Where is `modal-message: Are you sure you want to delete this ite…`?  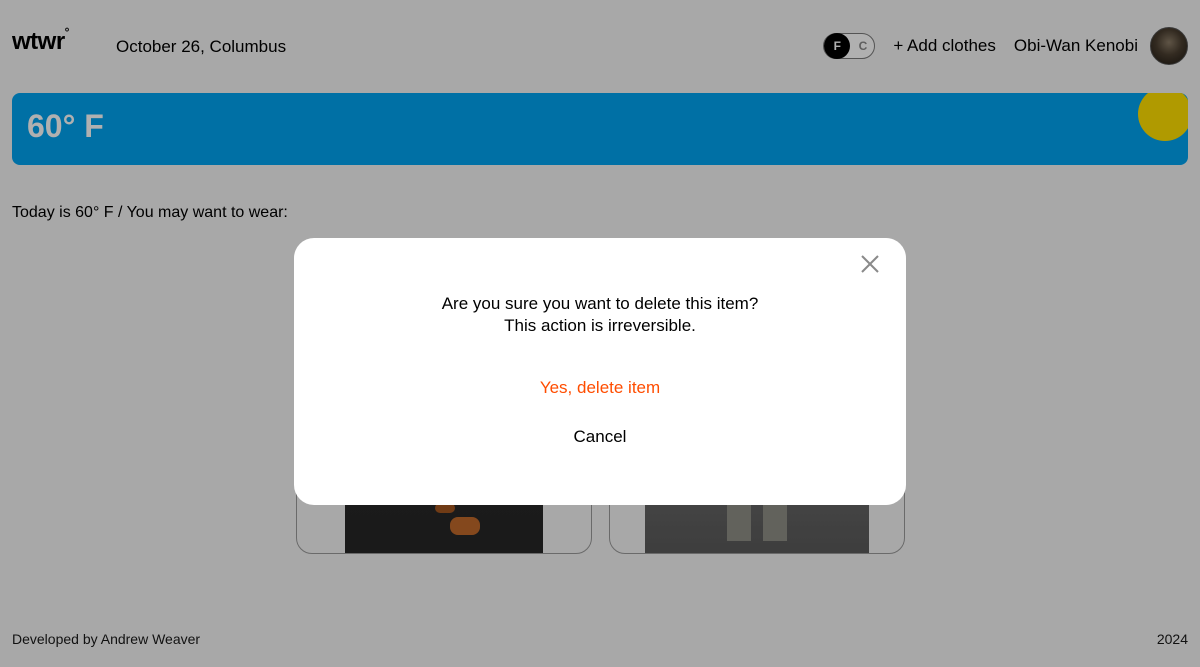 modal-message: Are you sure you want to delete this ite… is located at coordinates (600, 315).